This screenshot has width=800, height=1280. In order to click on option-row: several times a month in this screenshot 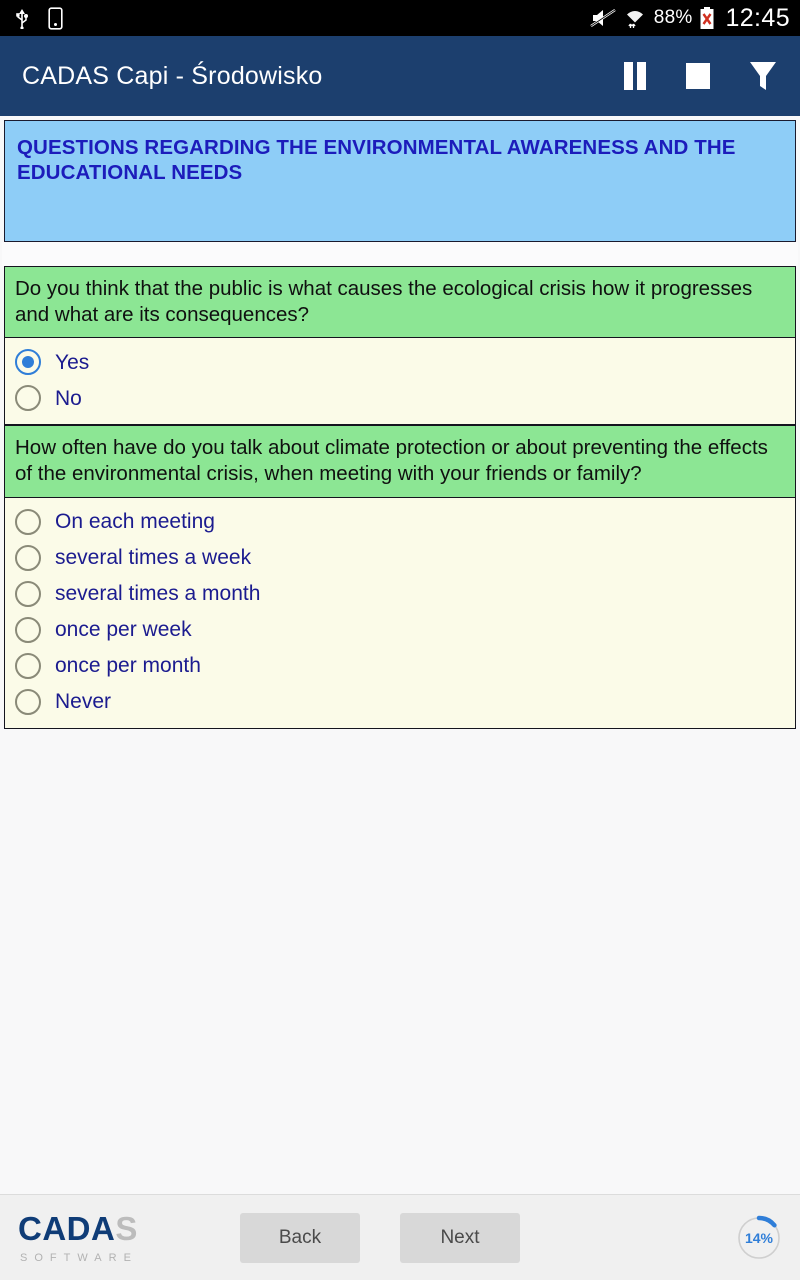, I will do `click(400, 594)`.